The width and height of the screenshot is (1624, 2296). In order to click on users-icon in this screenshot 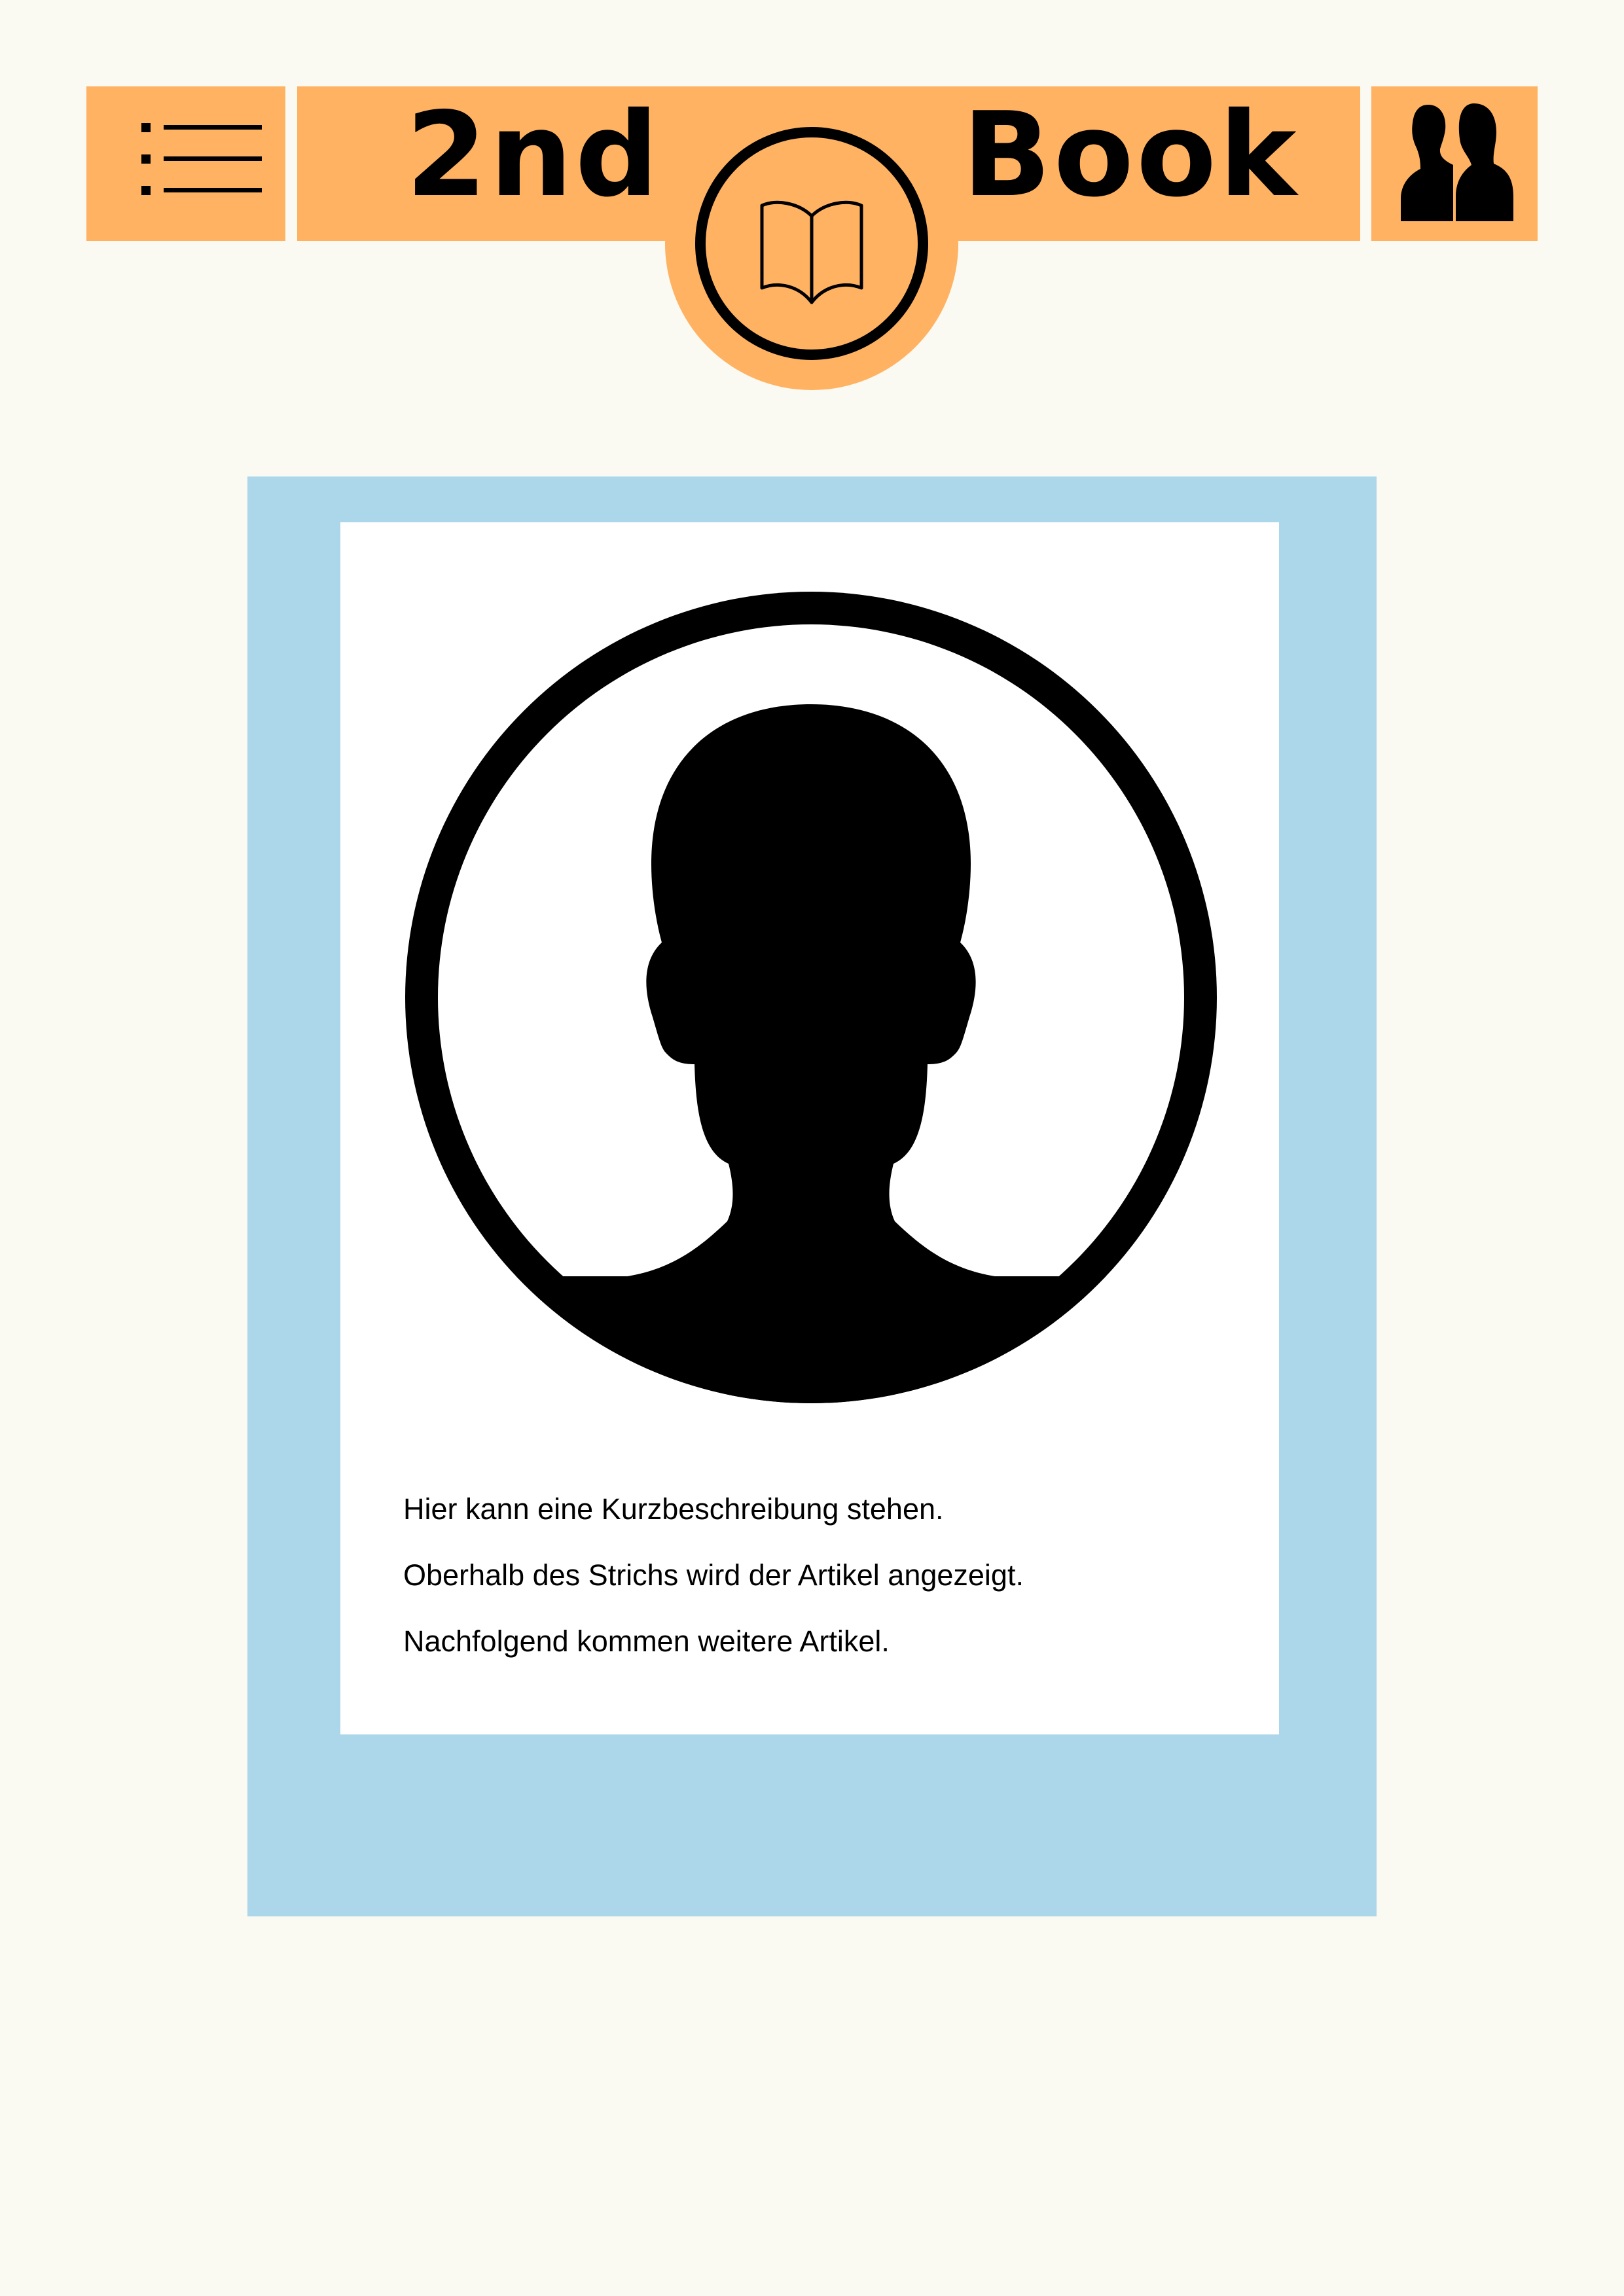, I will do `click(1457, 163)`.